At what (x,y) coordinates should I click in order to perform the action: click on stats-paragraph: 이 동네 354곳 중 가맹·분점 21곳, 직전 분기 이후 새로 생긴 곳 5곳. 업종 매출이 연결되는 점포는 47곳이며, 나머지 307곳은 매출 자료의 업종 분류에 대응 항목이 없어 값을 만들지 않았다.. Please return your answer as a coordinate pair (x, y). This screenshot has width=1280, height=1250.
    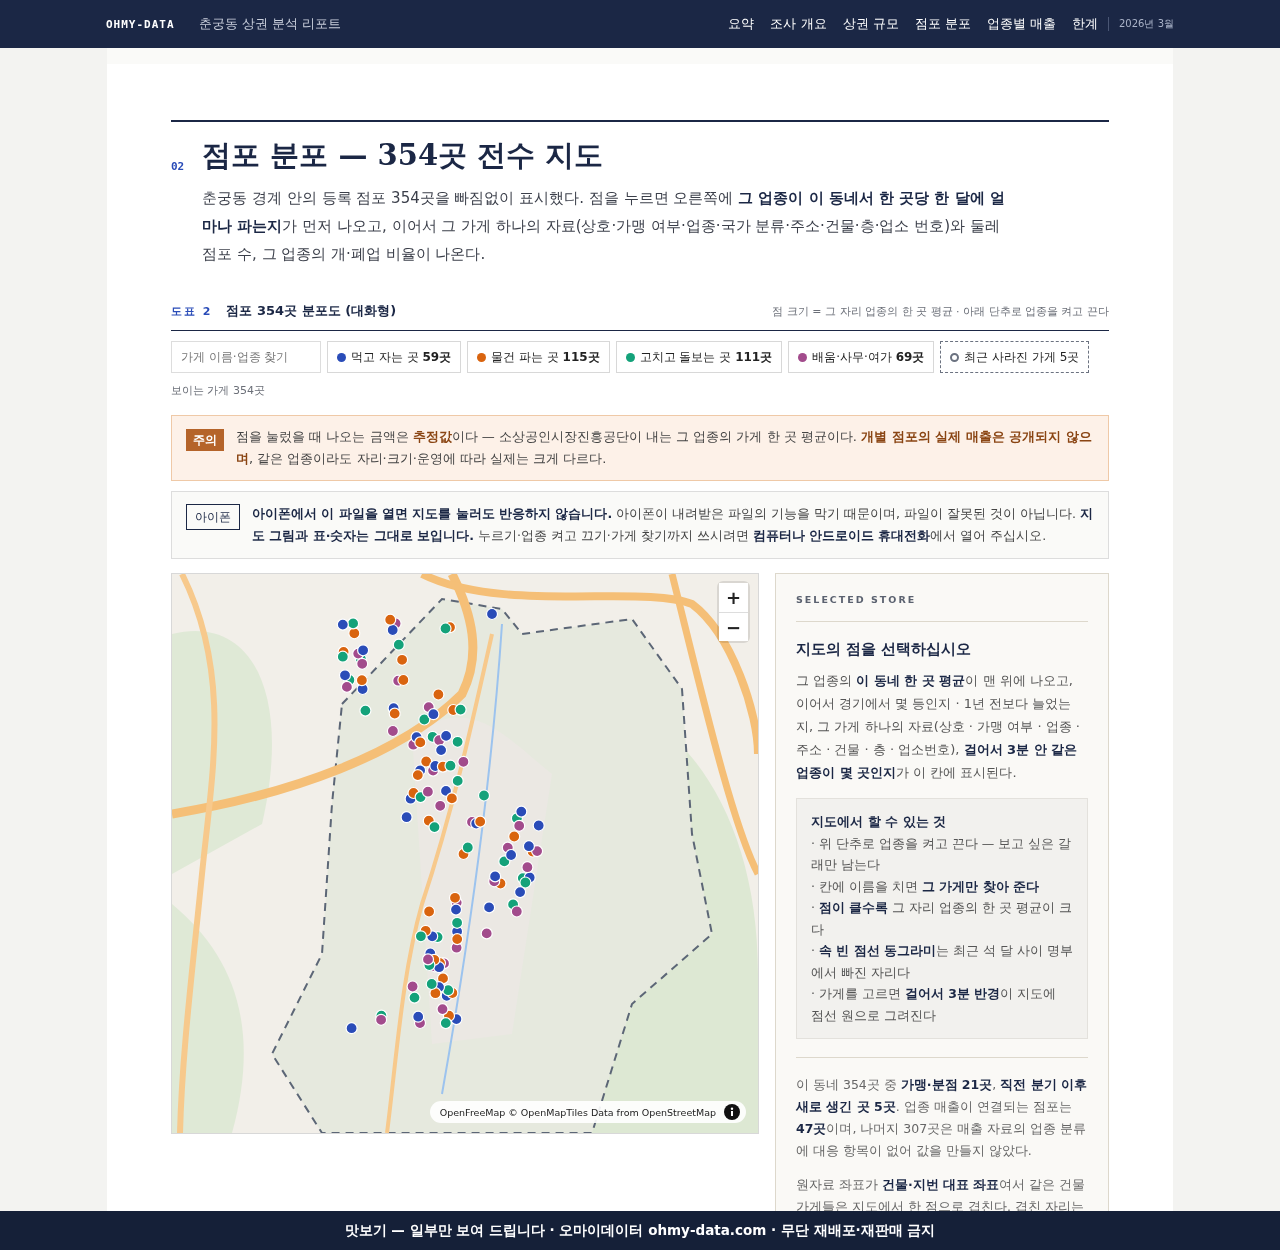
    Looking at the image, I should click on (942, 1109).